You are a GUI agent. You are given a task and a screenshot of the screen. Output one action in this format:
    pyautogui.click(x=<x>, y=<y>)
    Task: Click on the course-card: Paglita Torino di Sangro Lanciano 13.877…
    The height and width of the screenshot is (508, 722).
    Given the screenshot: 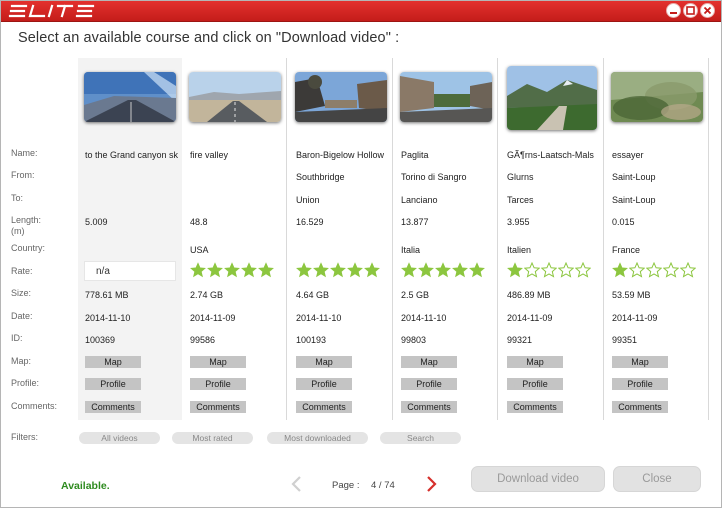 What is the action you would take?
    pyautogui.click(x=446, y=239)
    